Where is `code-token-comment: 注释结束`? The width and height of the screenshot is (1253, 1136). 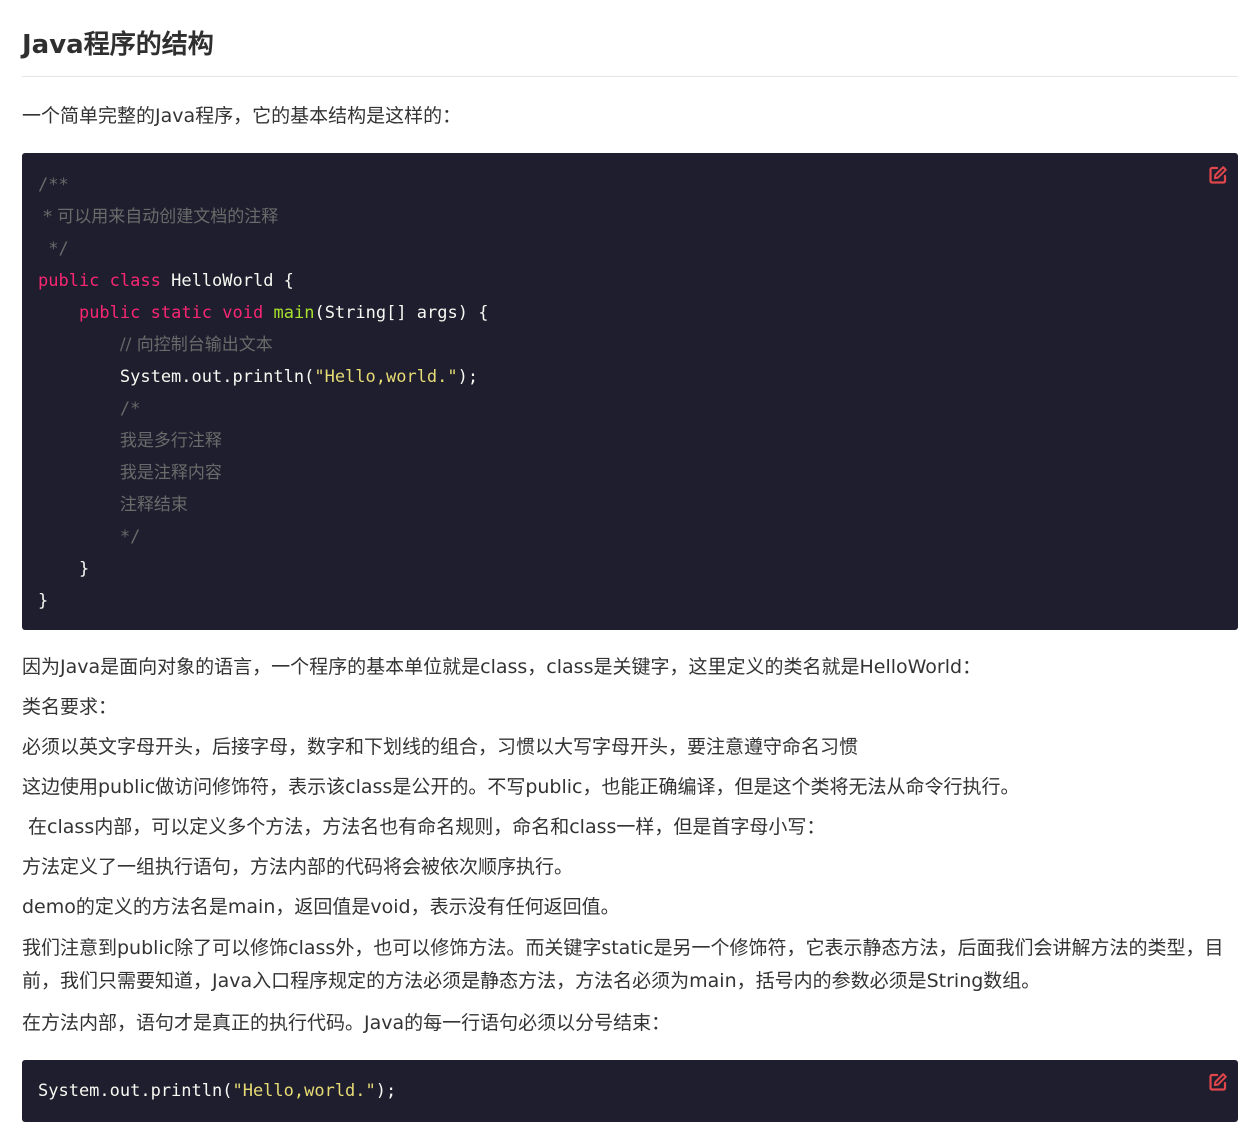 code-token-comment: 注释结束 is located at coordinates (153, 505).